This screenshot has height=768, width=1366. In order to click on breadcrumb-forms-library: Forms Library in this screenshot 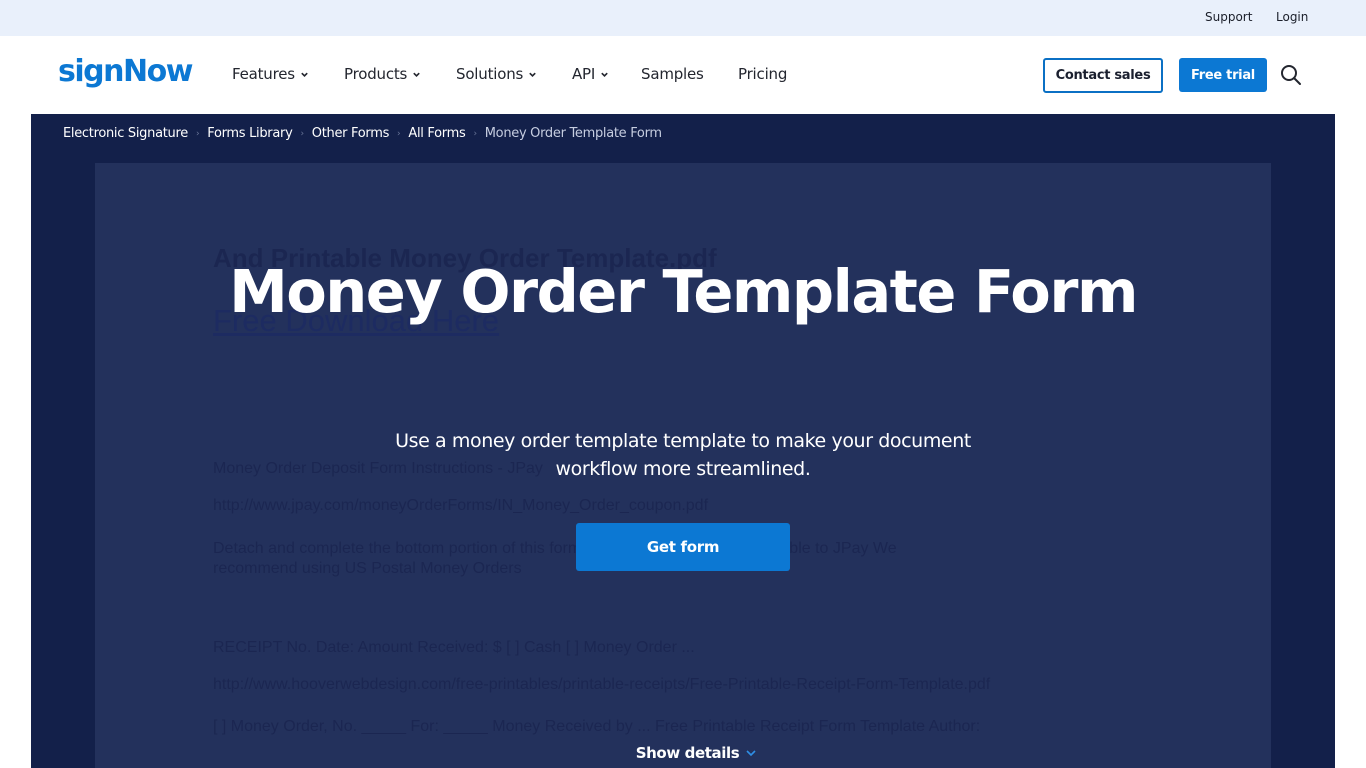, I will do `click(250, 133)`.